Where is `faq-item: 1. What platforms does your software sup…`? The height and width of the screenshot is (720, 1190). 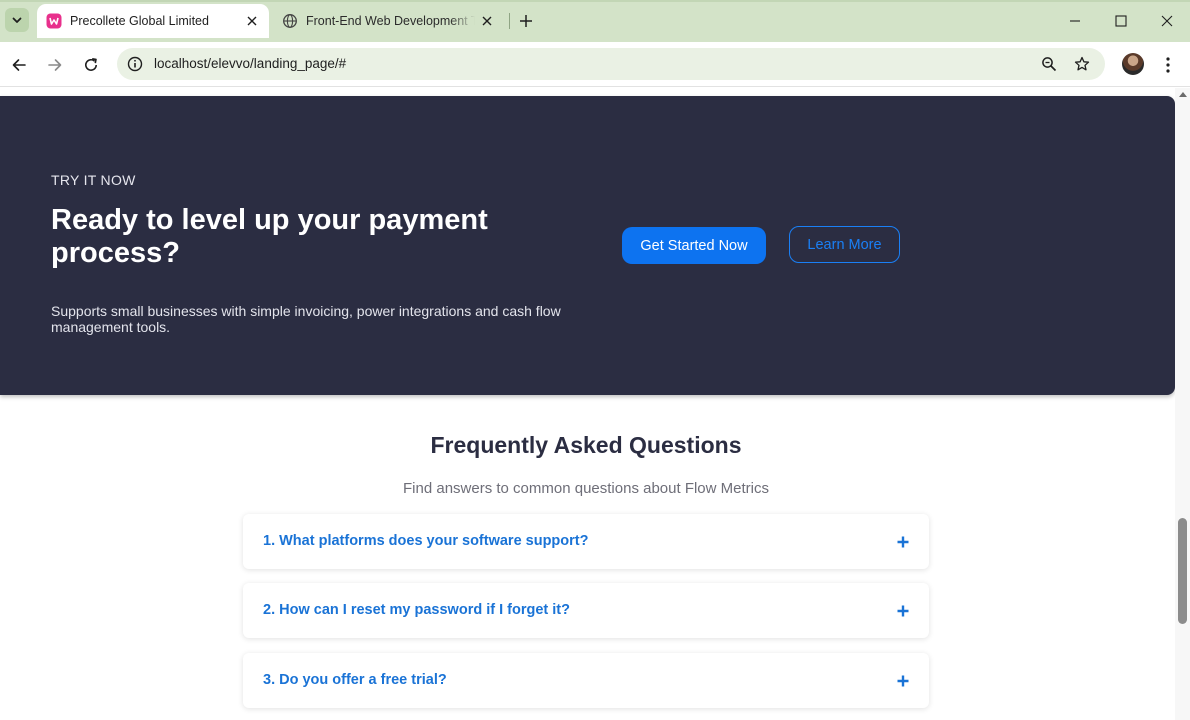
faq-item: 1. What platforms does your software sup… is located at coordinates (586, 541).